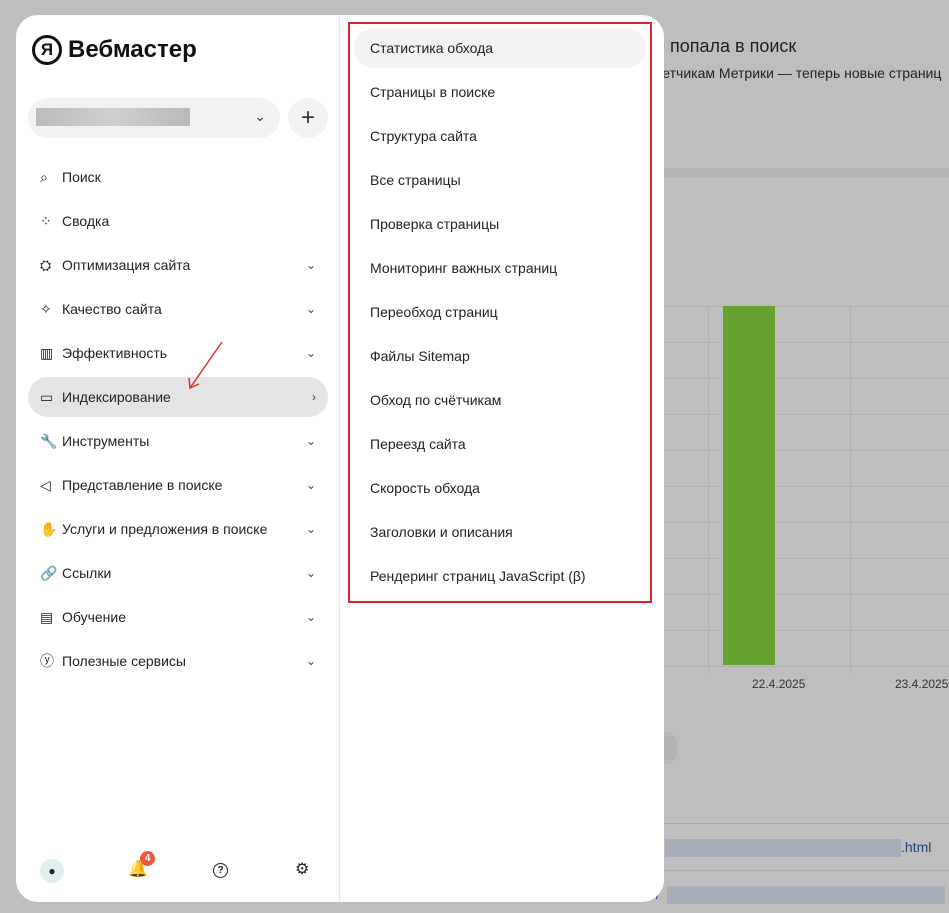 The image size is (949, 913). Describe the element at coordinates (500, 180) in the screenshot. I see `submenu-item: Все страницы` at that location.